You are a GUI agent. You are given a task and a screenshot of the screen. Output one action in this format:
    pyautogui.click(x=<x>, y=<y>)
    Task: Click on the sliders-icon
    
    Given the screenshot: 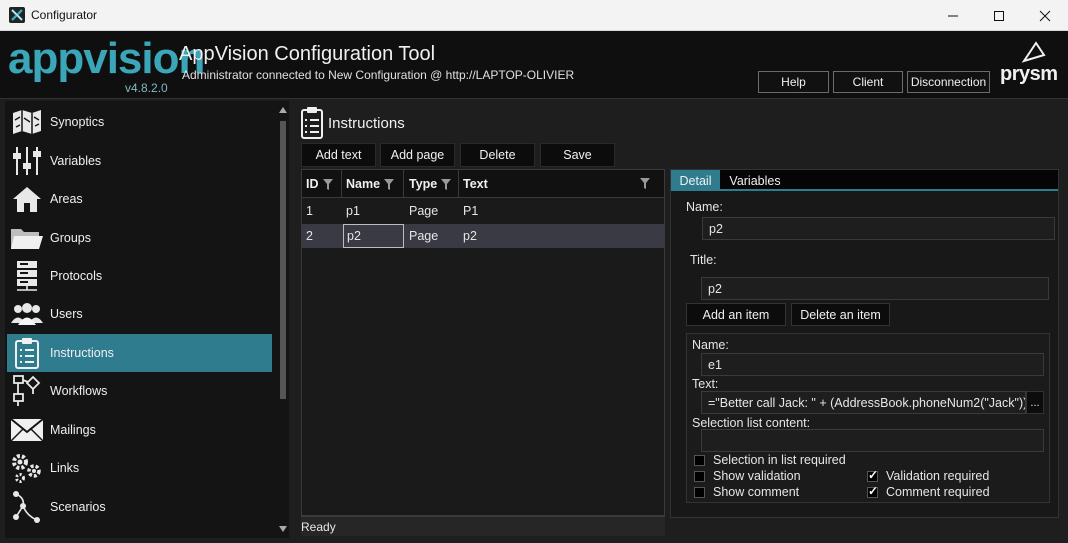 What is the action you would take?
    pyautogui.click(x=27, y=161)
    